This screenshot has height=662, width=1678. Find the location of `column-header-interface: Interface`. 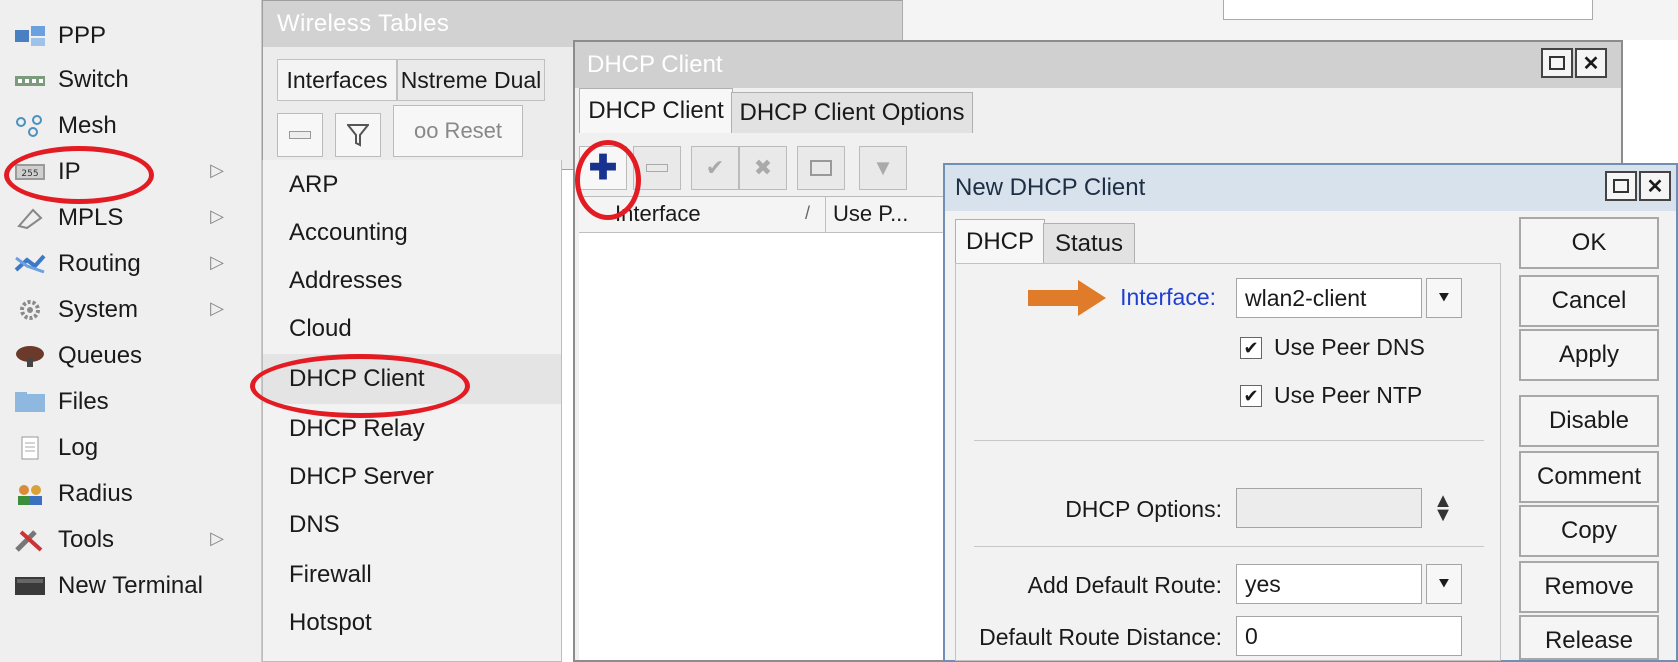

column-header-interface: Interface is located at coordinates (720, 216).